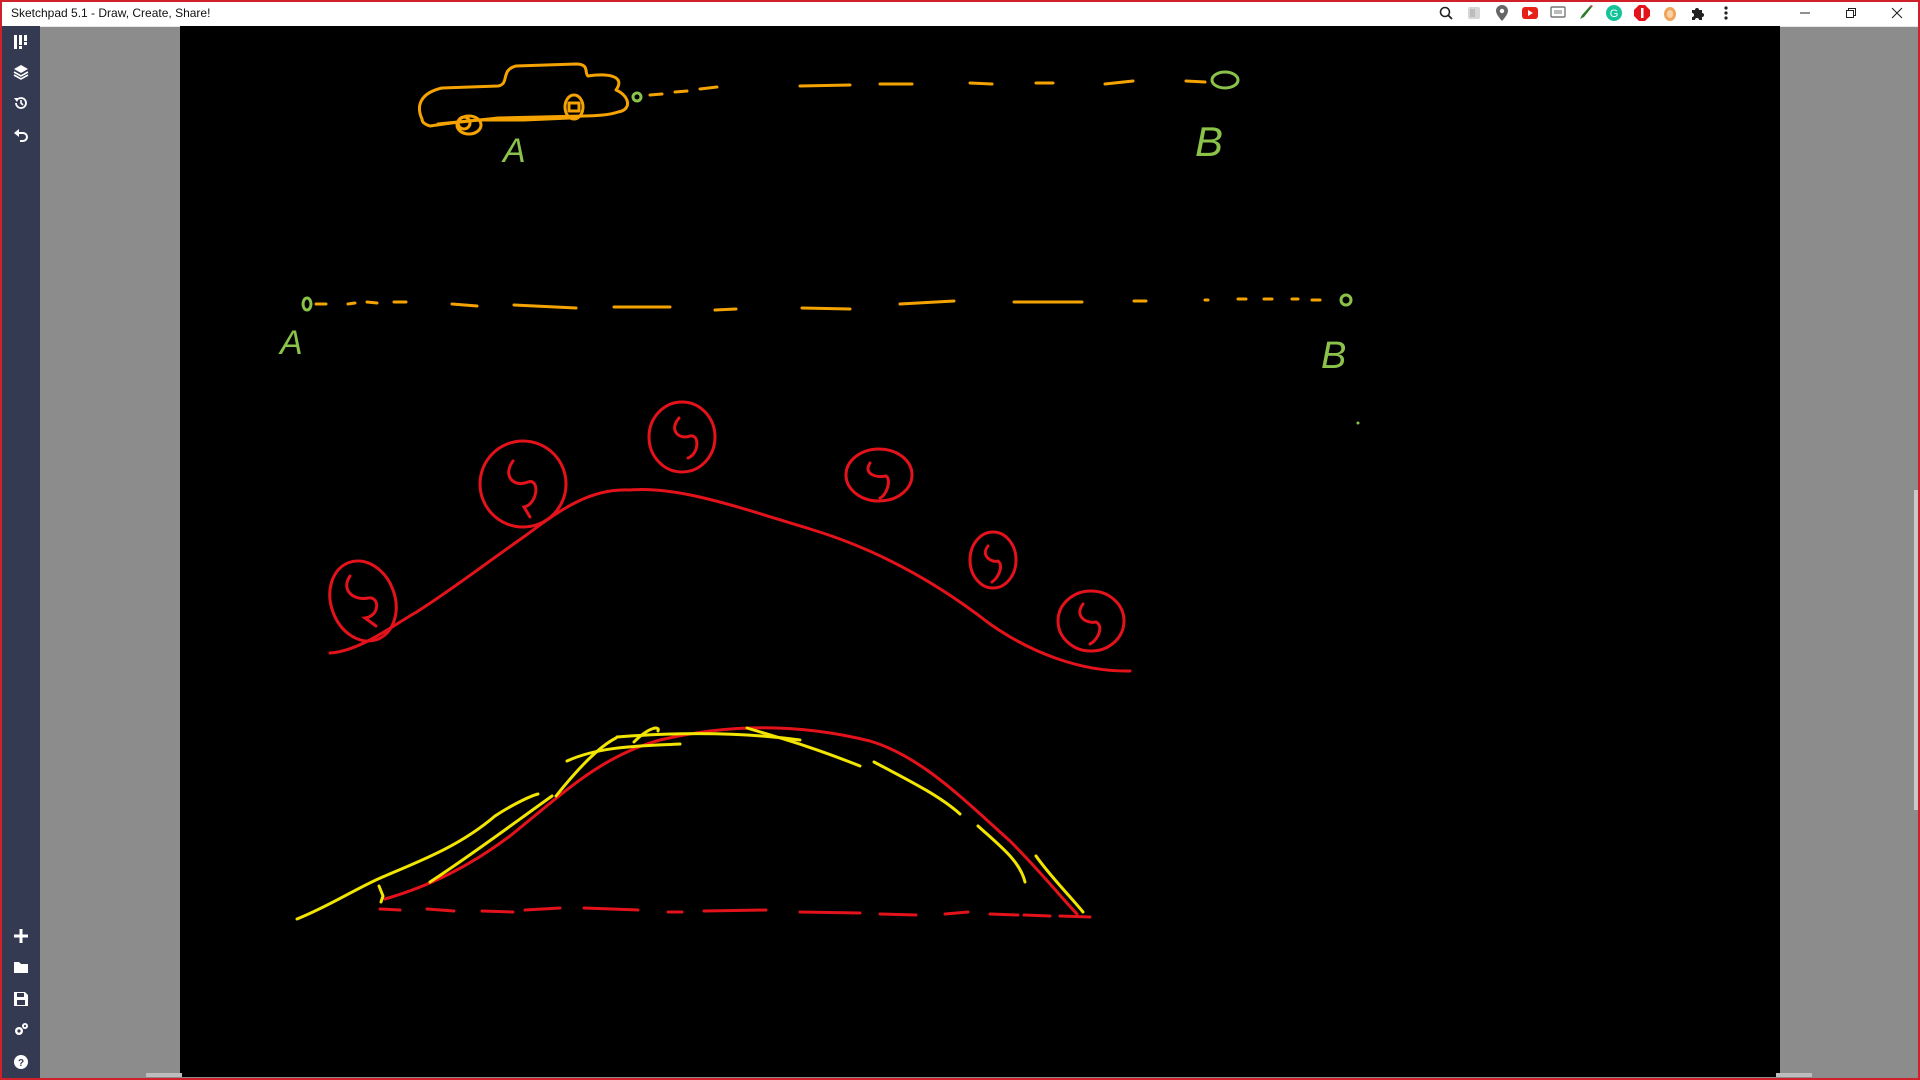 The width and height of the screenshot is (1920, 1080). What do you see at coordinates (818, 304) in the screenshot?
I see `mid-dashed-route` at bounding box center [818, 304].